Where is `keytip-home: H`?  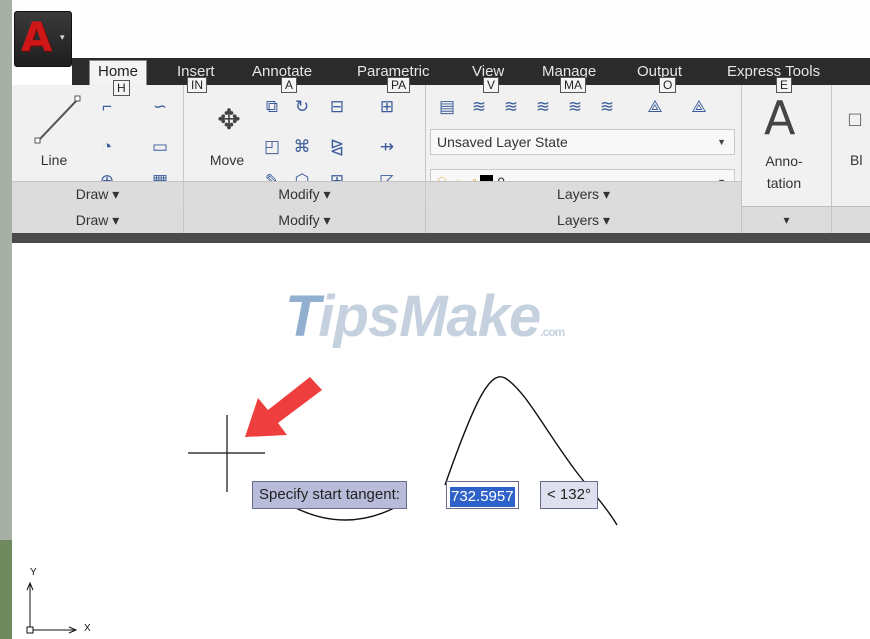
keytip-home: H is located at coordinates (121, 88).